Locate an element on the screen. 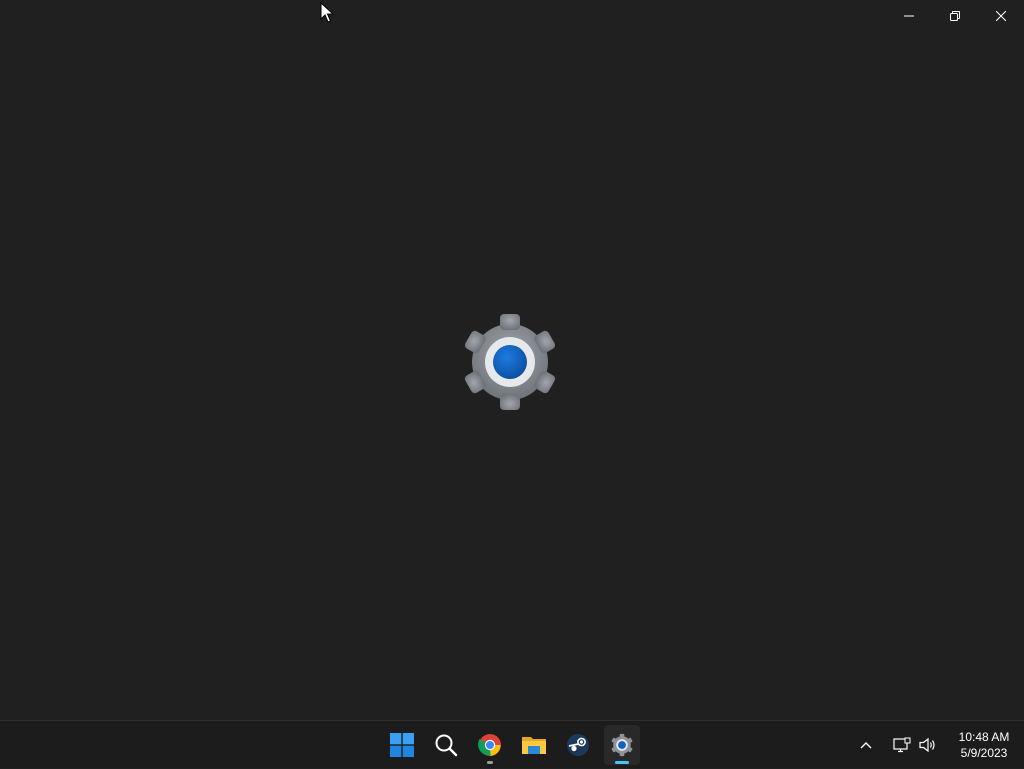  taskbar: 10:48 AM 5/9/2023 is located at coordinates (512, 744).